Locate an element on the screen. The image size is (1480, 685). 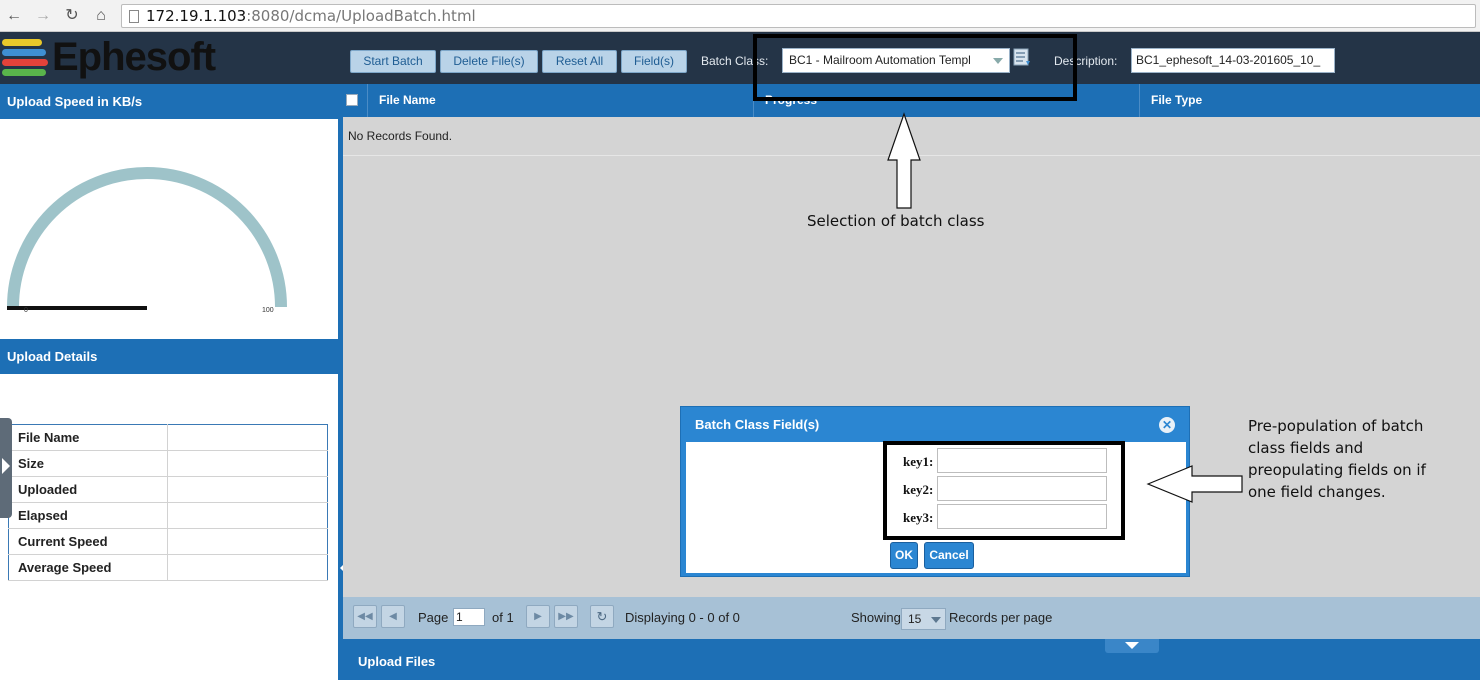
page-label: Page is located at coordinates (433, 617).